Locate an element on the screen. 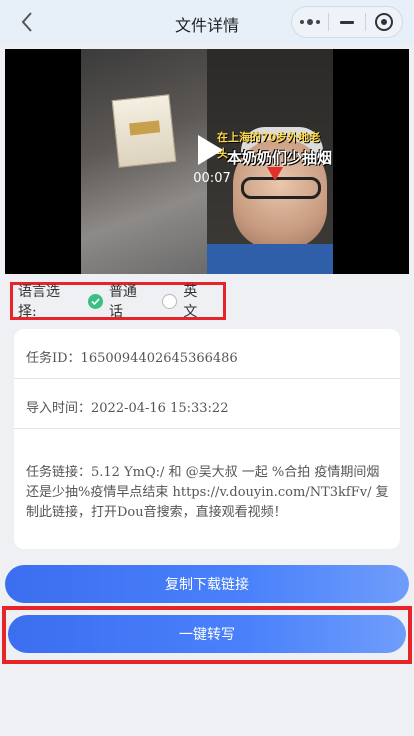 The width and height of the screenshot is (414, 736). minimize-button is located at coordinates (347, 22).